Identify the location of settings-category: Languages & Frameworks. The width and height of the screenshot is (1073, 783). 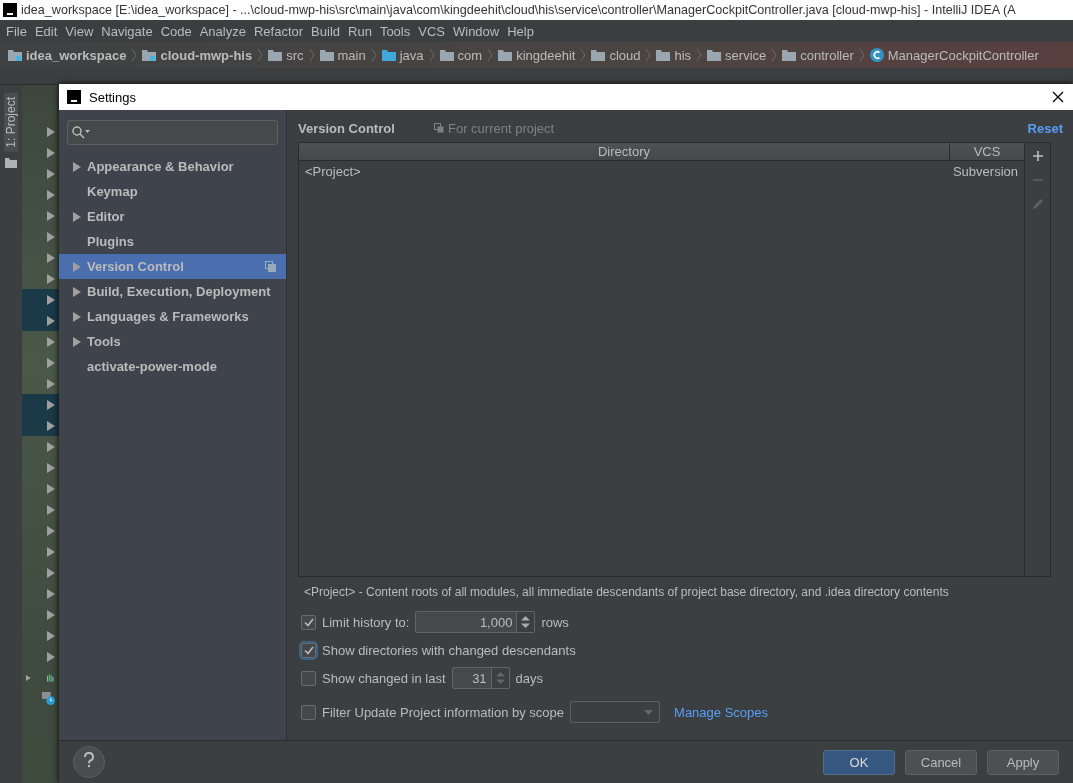
(172, 316).